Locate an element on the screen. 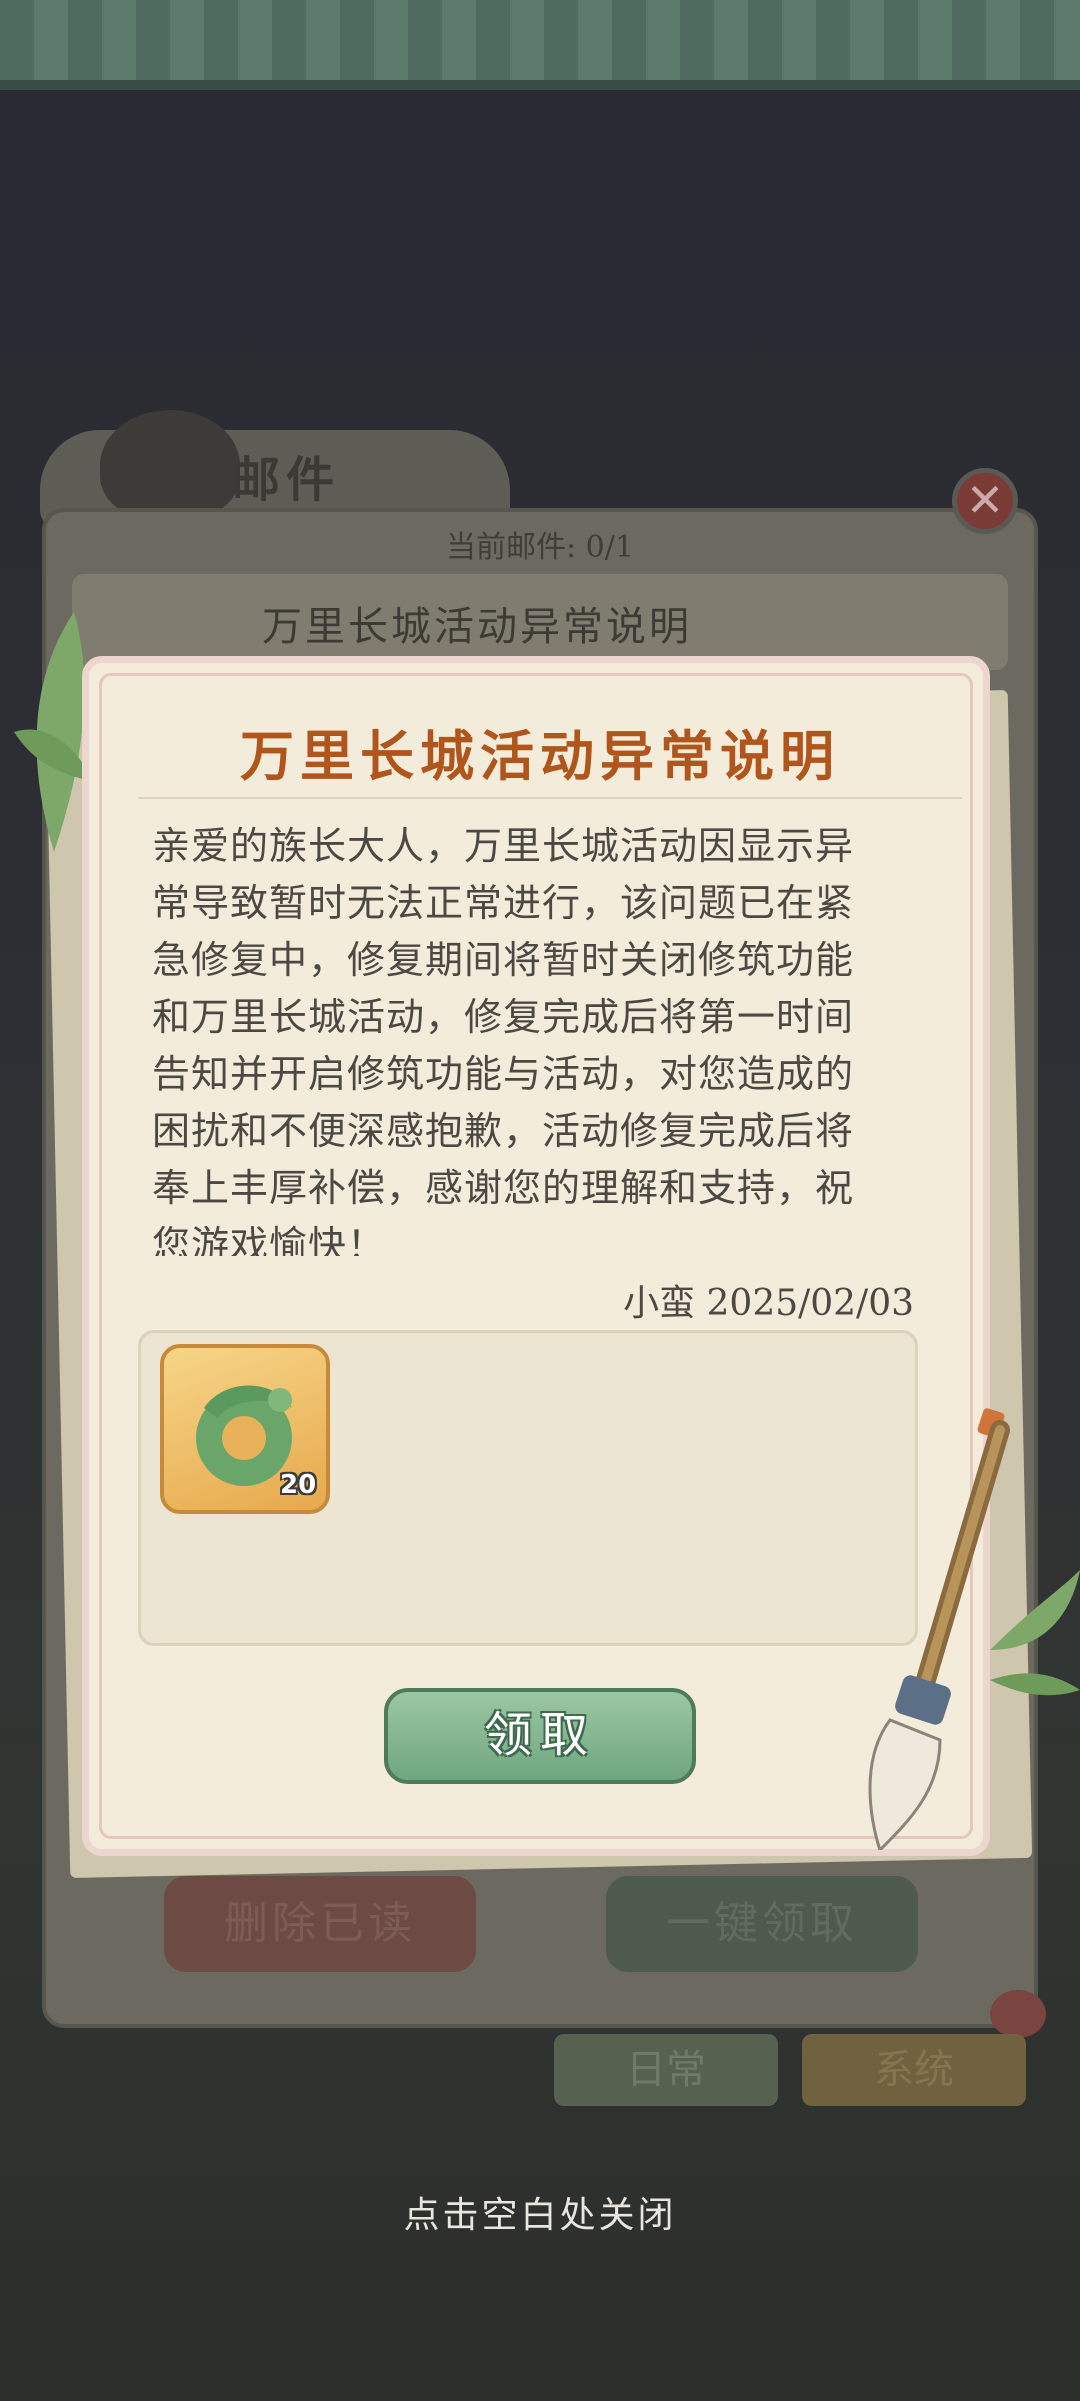 This screenshot has height=2401, width=1080. top-decorative-band is located at coordinates (540, 45).